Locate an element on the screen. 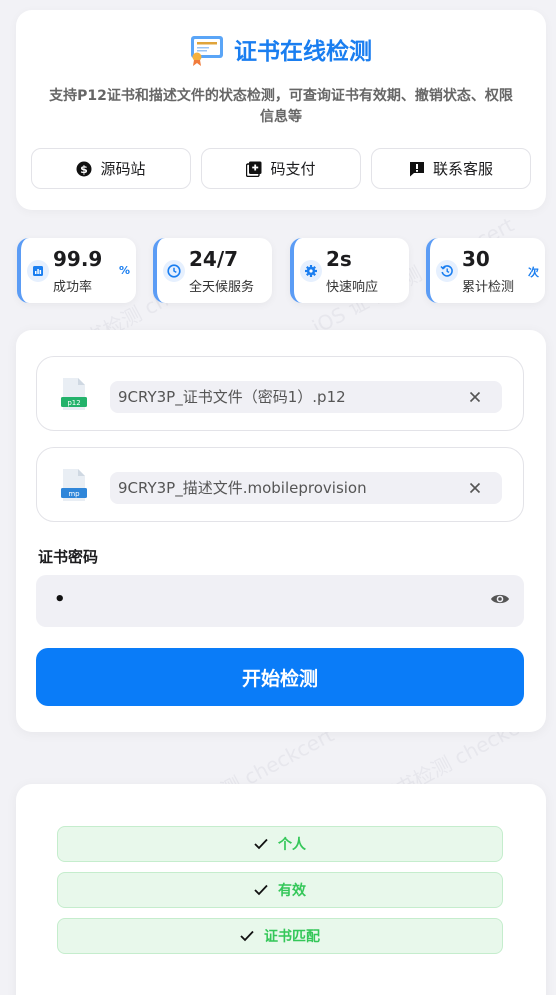 This screenshot has width=556, height=995. stat-unit: 次 is located at coordinates (533, 272).